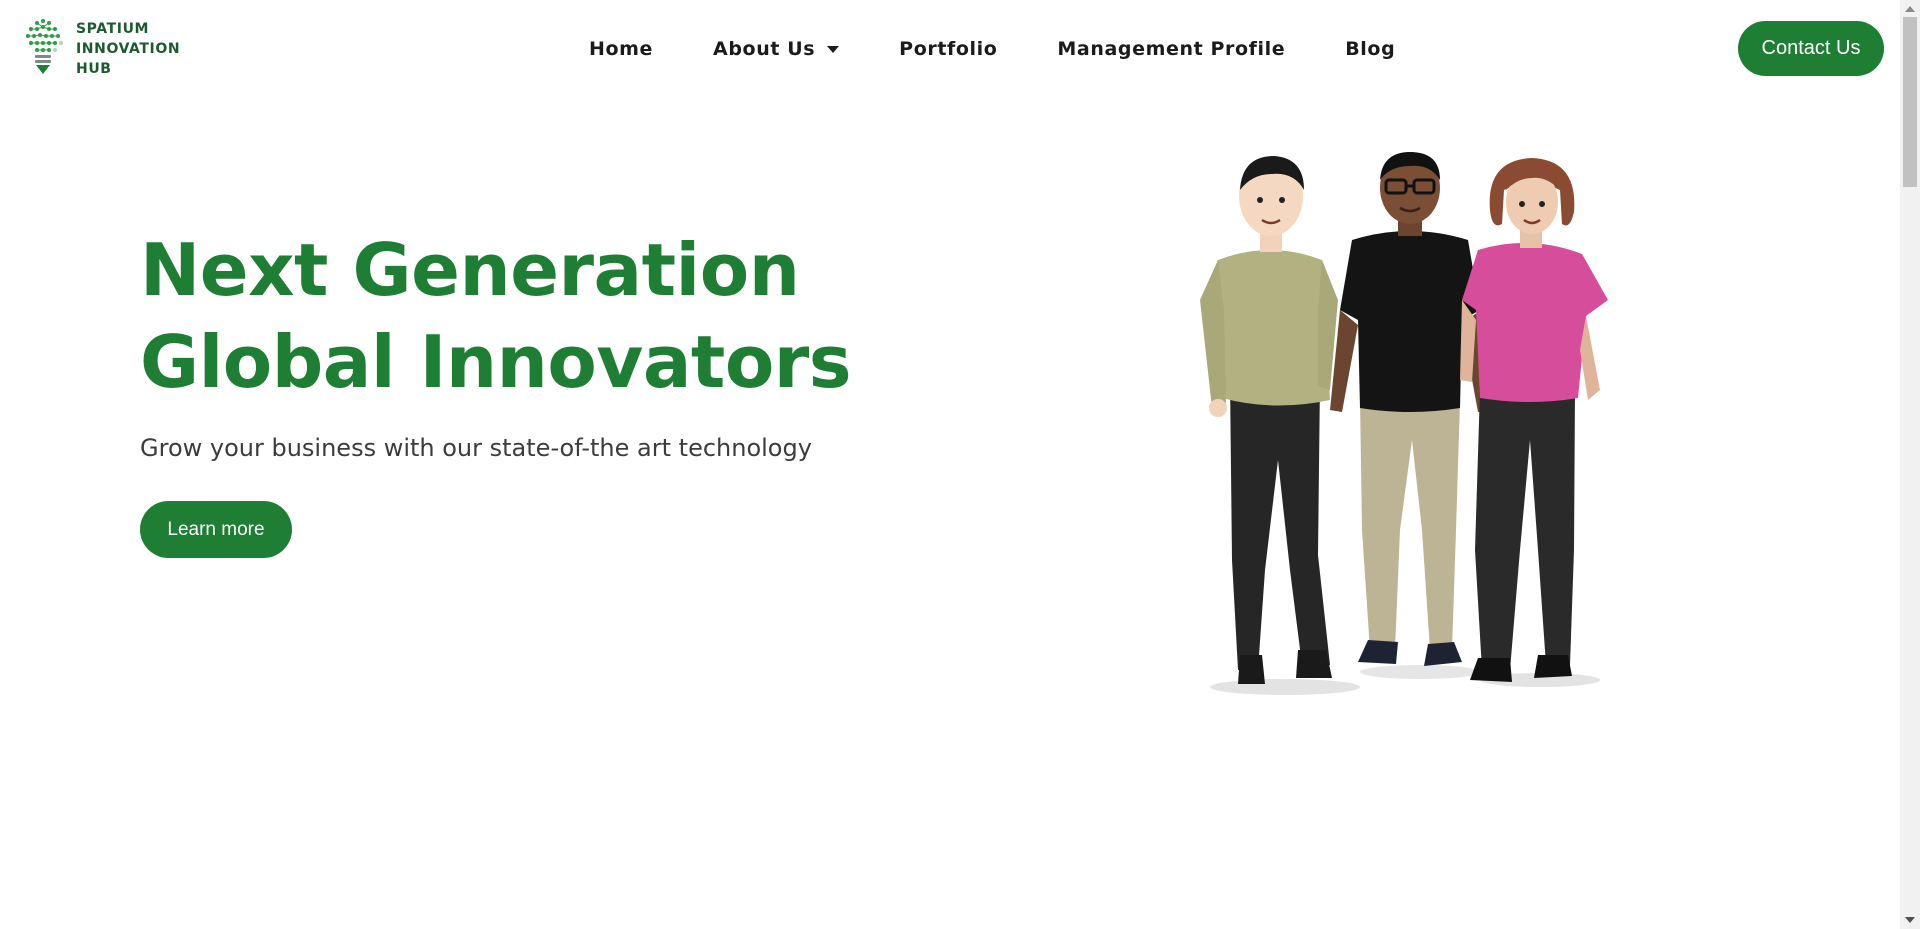  I want to click on site-logo: SPATIUM INNOVATION HUB, so click(103, 48).